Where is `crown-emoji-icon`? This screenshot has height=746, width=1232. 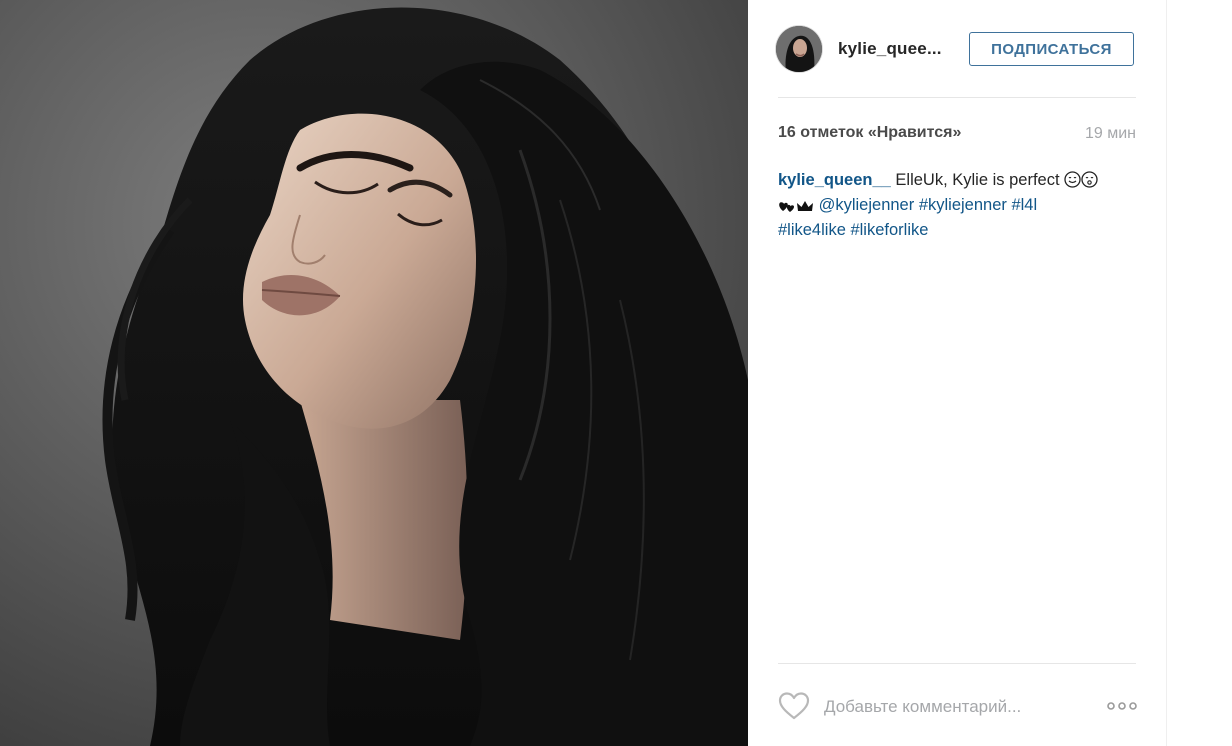
crown-emoji-icon is located at coordinates (805, 208).